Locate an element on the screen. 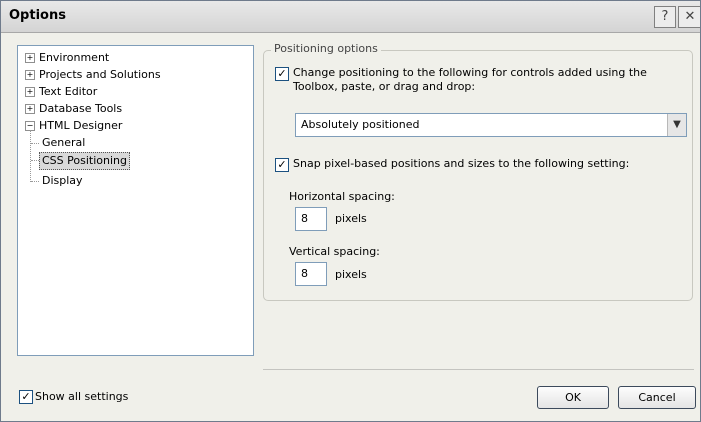  change-positioning-label-2: Toolbox, paste, or drag and drop: is located at coordinates (384, 86).